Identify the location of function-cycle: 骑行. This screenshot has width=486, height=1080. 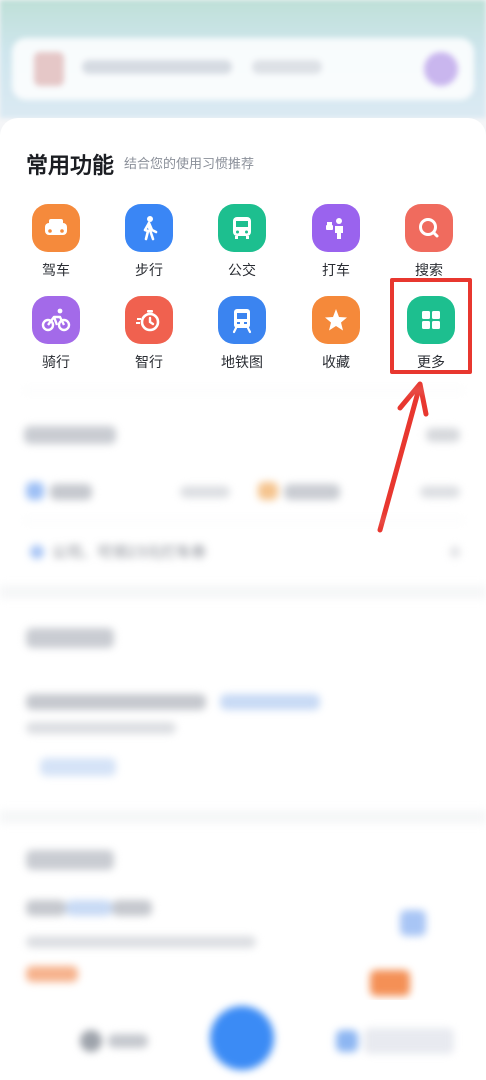
(56, 336).